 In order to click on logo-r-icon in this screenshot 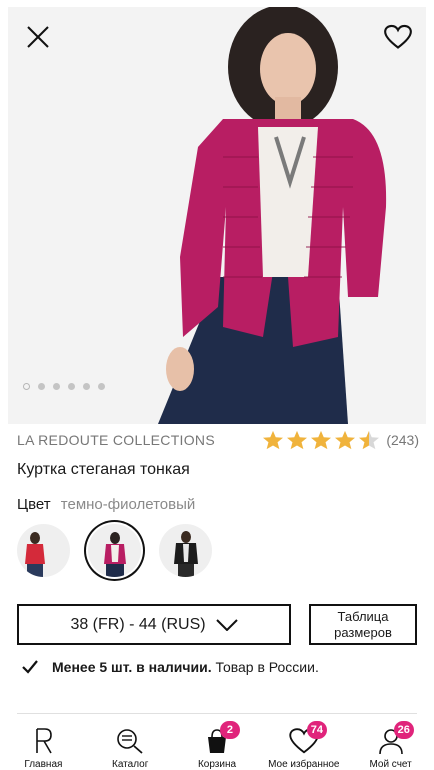, I will do `click(43, 741)`.